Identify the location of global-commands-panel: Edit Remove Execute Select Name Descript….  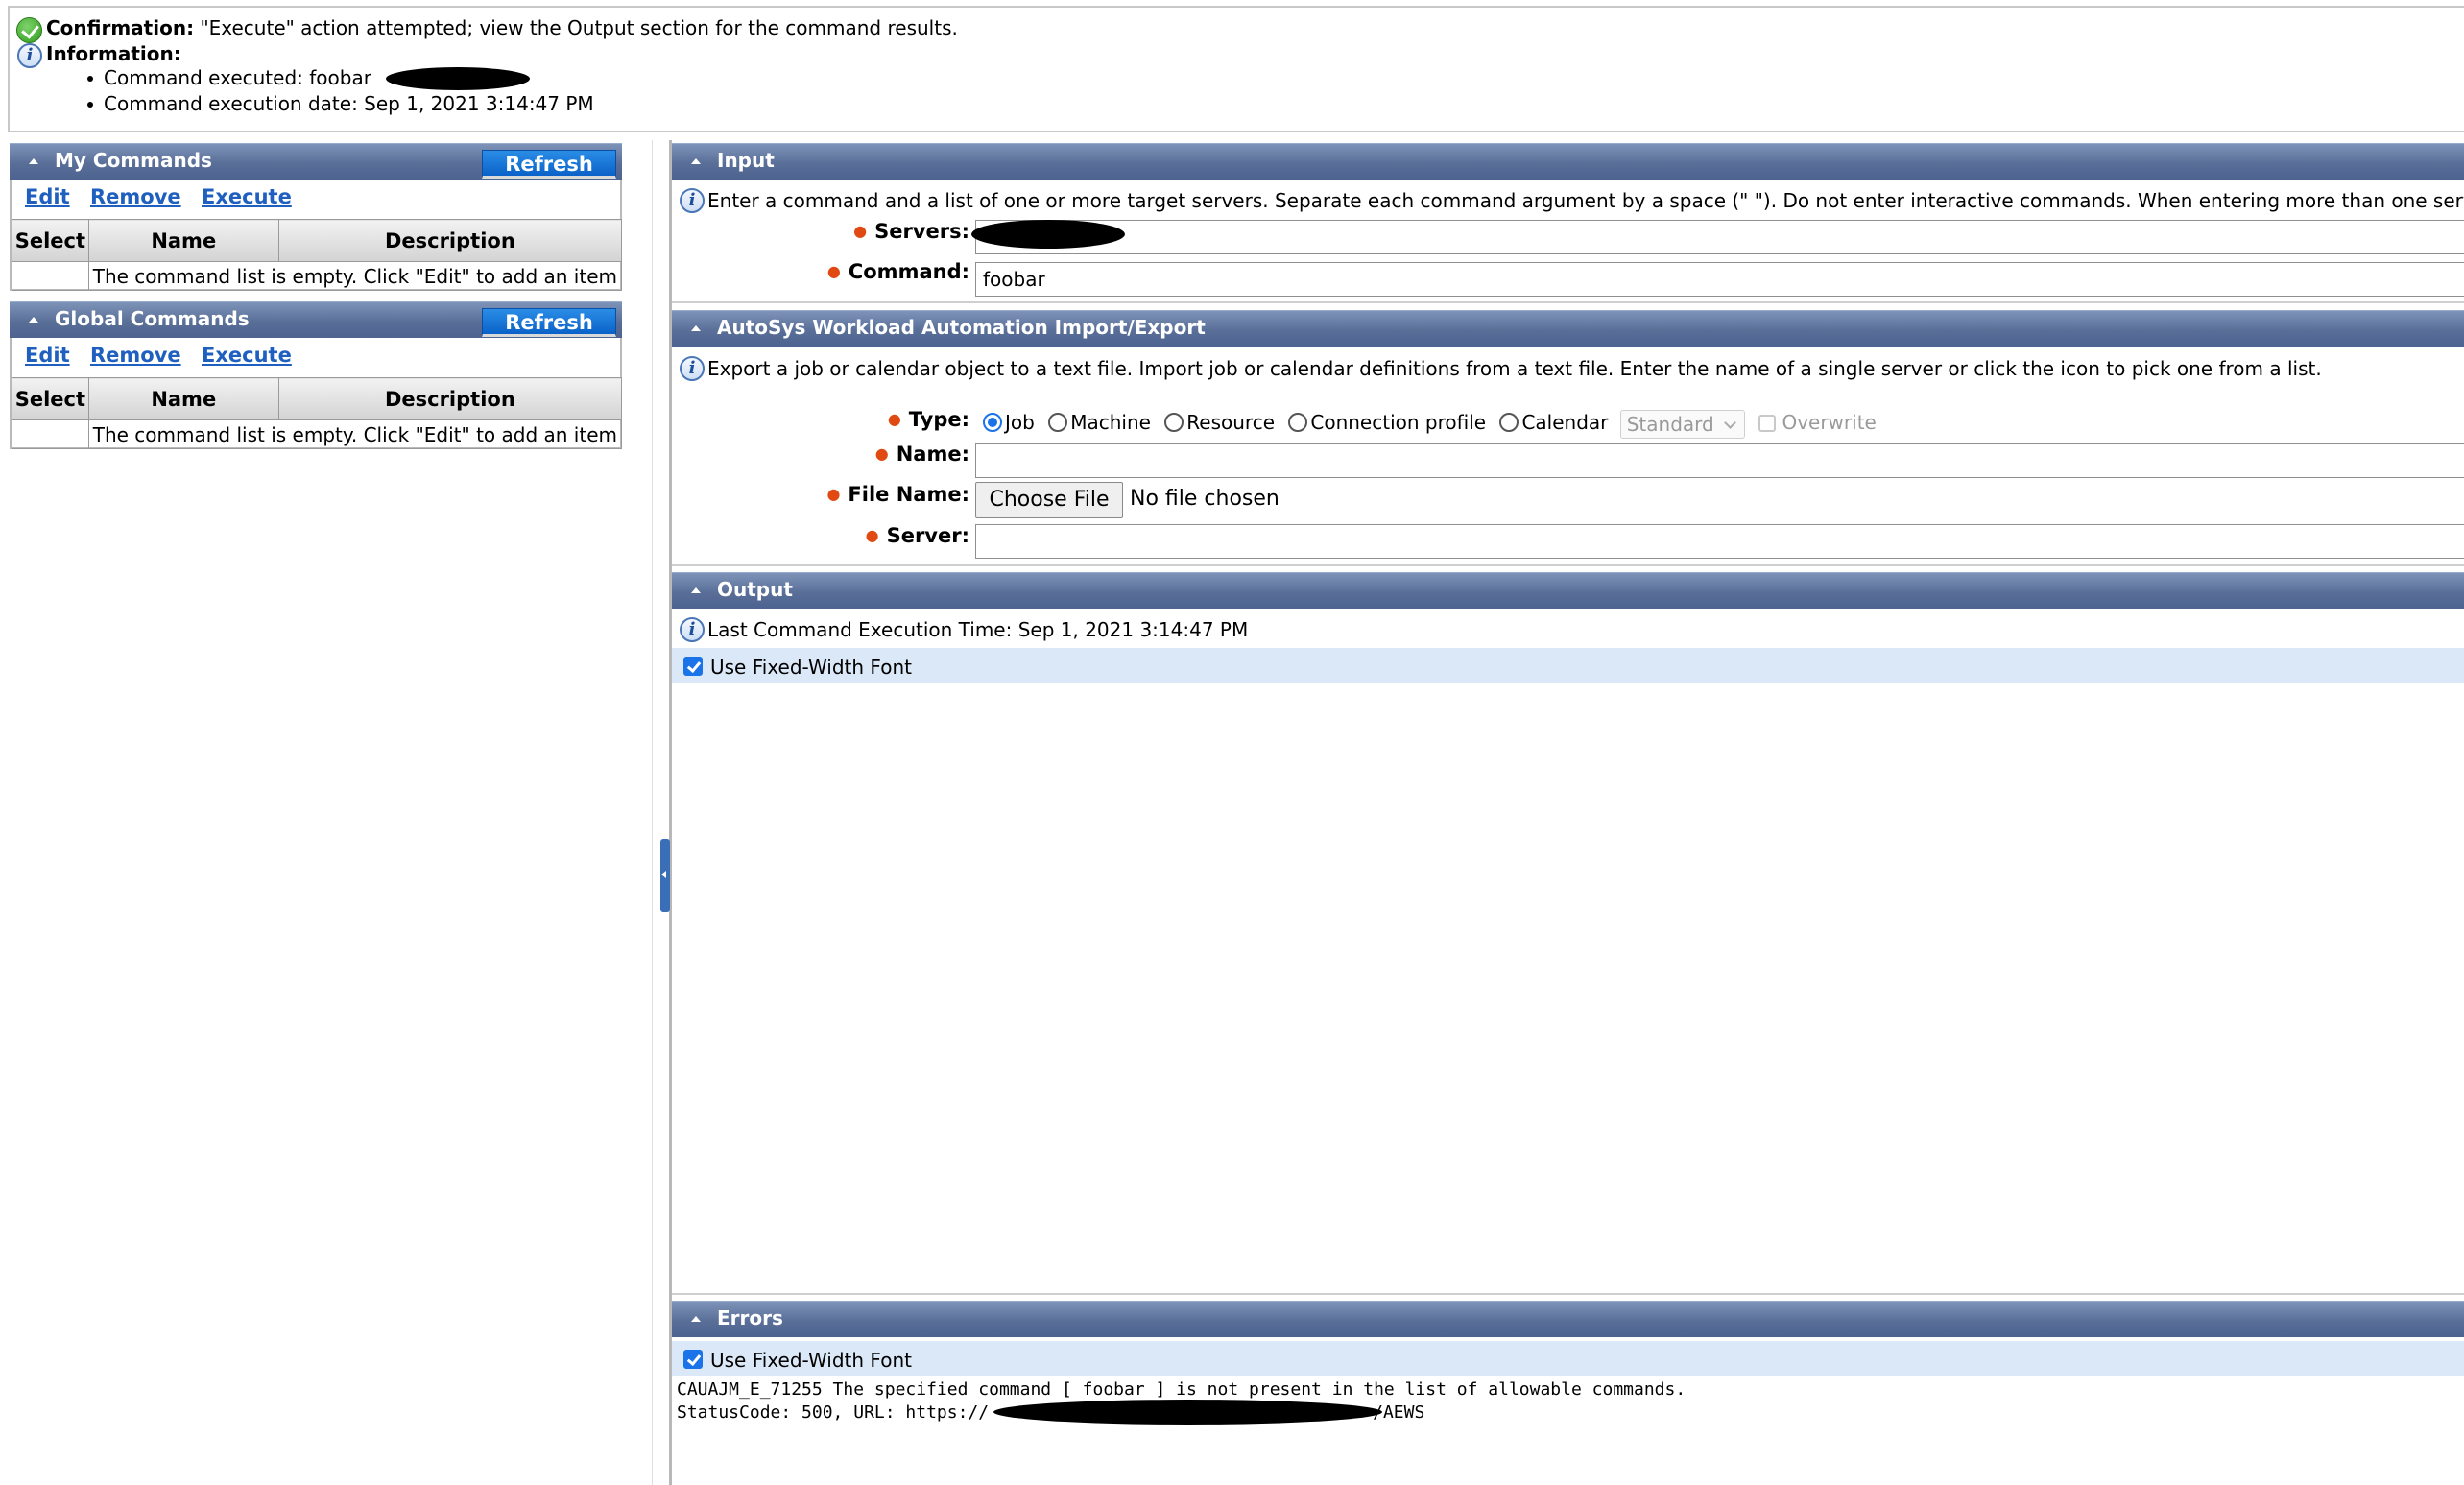
(316, 393).